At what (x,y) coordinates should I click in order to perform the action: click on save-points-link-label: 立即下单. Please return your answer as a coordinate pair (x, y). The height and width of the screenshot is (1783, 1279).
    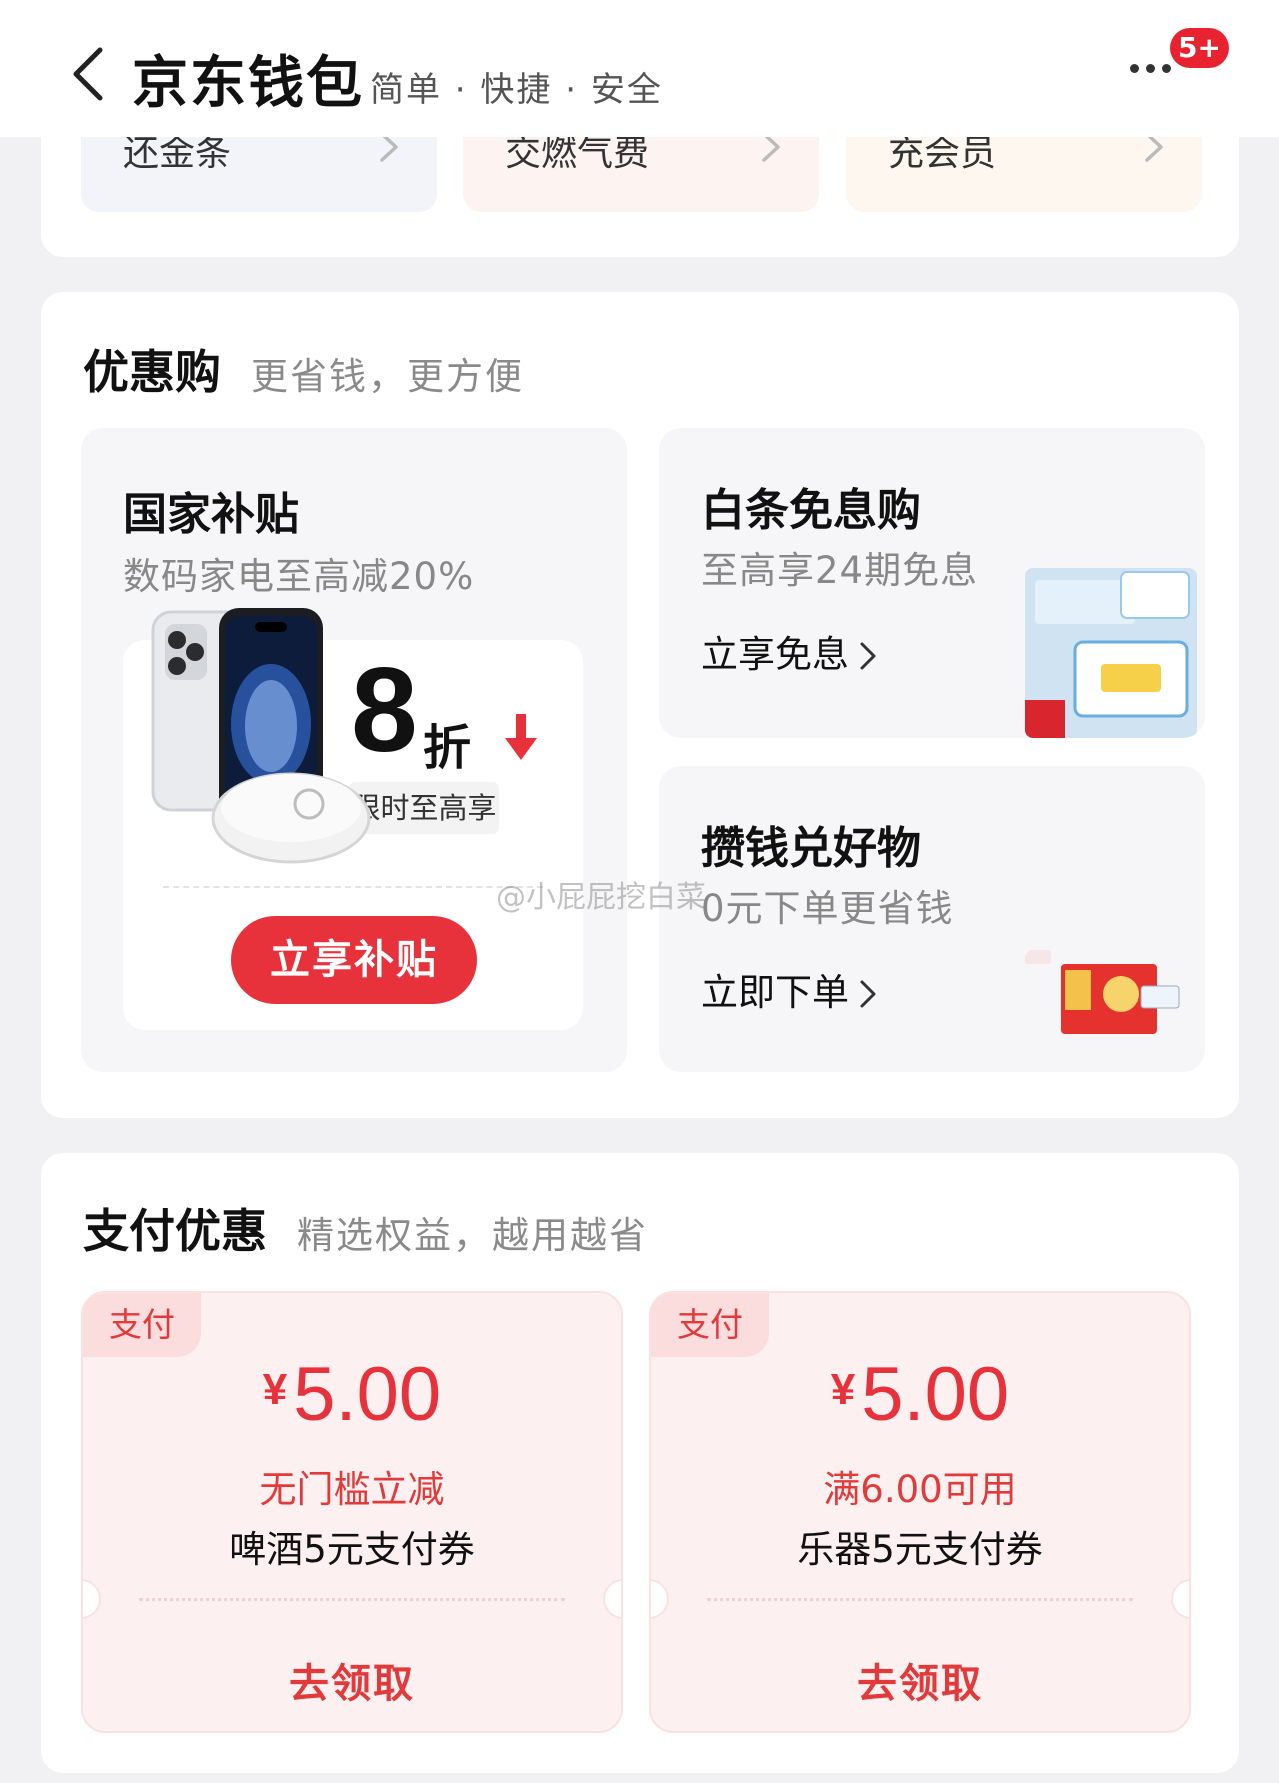
    Looking at the image, I should click on (775, 992).